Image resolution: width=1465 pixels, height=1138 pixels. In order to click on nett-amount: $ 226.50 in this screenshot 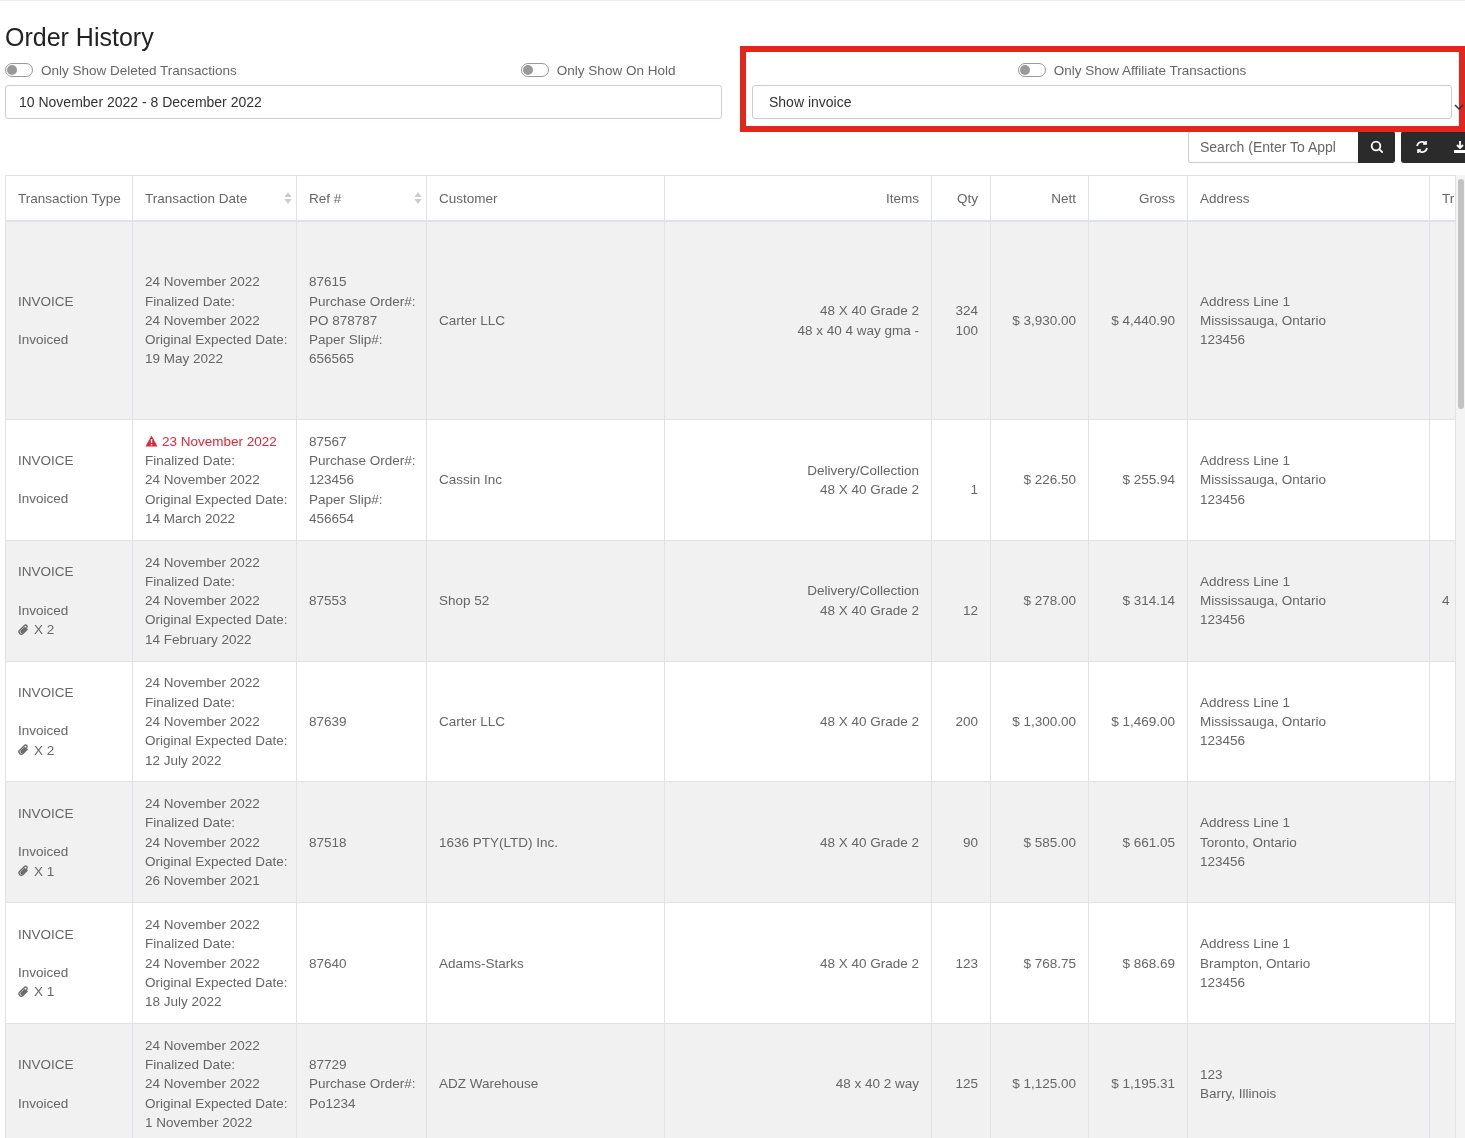, I will do `click(1049, 480)`.